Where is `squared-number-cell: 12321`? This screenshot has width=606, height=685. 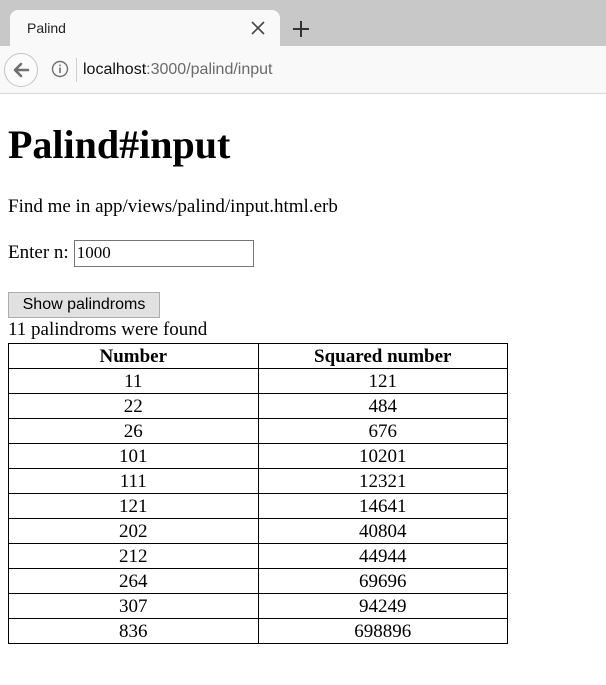
squared-number-cell: 12321 is located at coordinates (382, 481).